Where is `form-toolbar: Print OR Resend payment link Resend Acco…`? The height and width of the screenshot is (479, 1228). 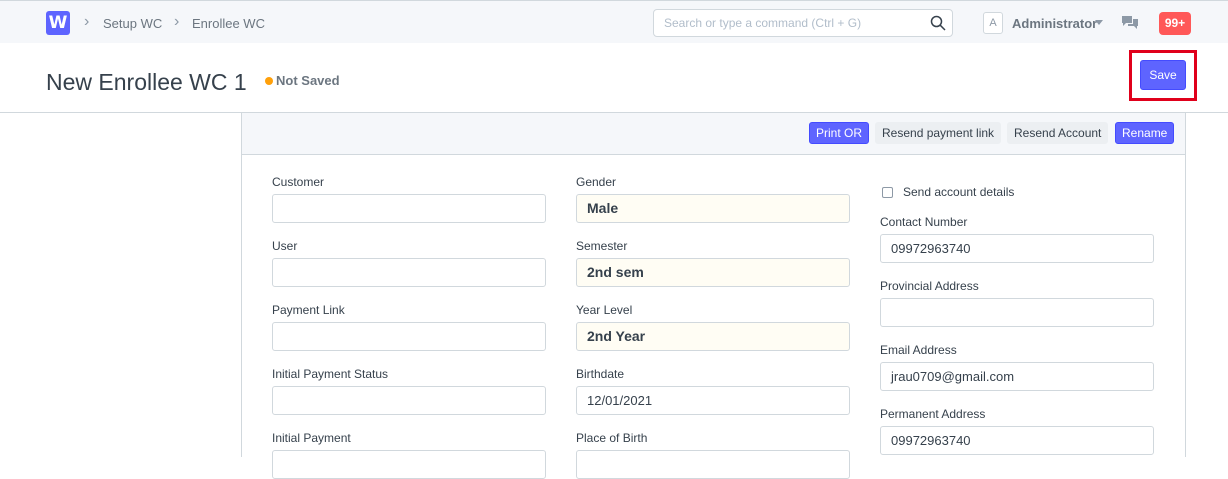 form-toolbar: Print OR Resend payment link Resend Acco… is located at coordinates (713, 134).